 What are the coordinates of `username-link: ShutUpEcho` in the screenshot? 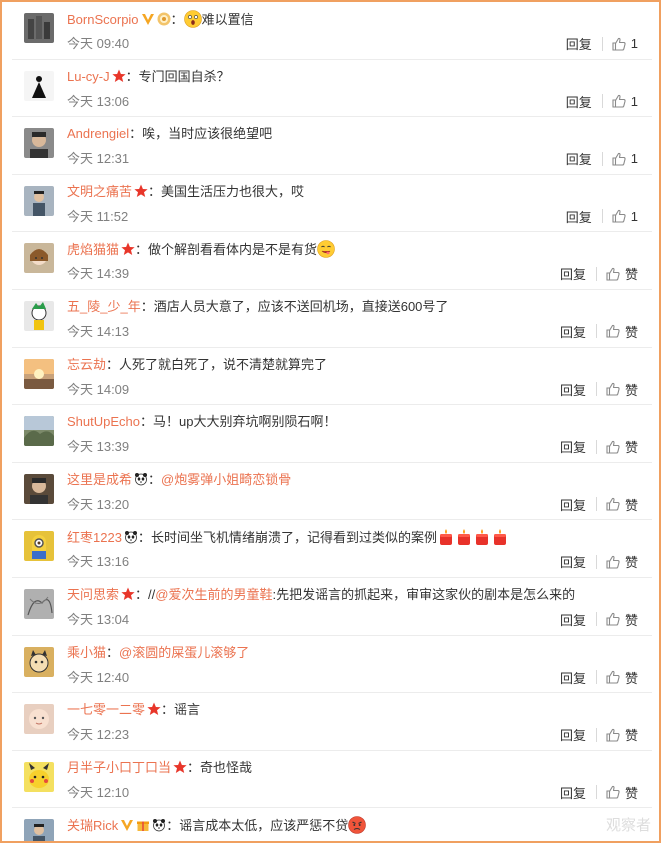 It's located at (103, 421).